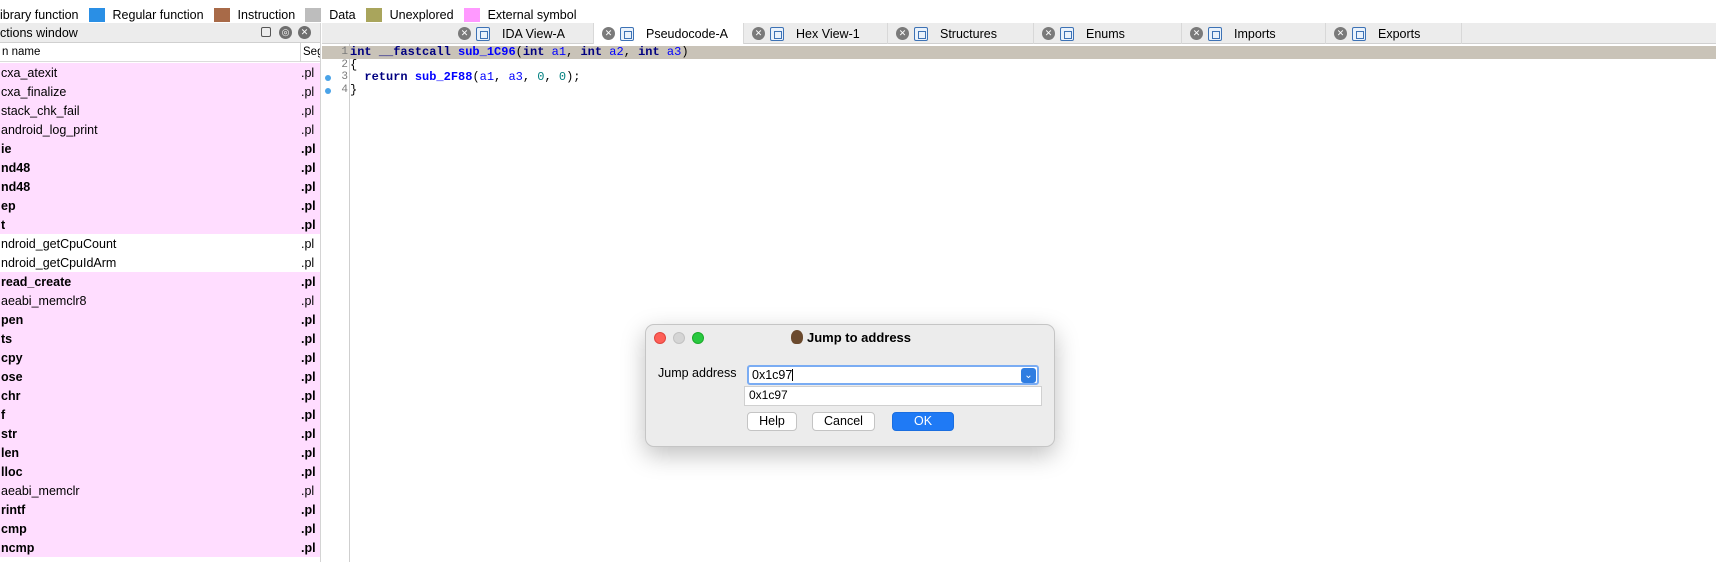 This screenshot has height=562, width=1716. I want to click on function-row: ndroid_getCpuIdArm .pl, so click(160, 262).